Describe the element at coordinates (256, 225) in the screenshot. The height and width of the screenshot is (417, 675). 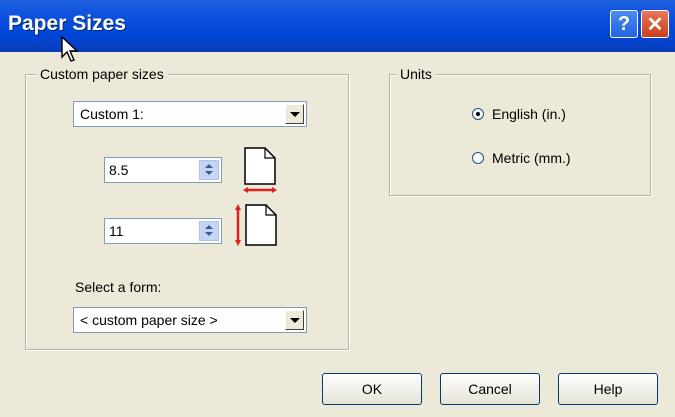
I see `paper-height-icon` at that location.